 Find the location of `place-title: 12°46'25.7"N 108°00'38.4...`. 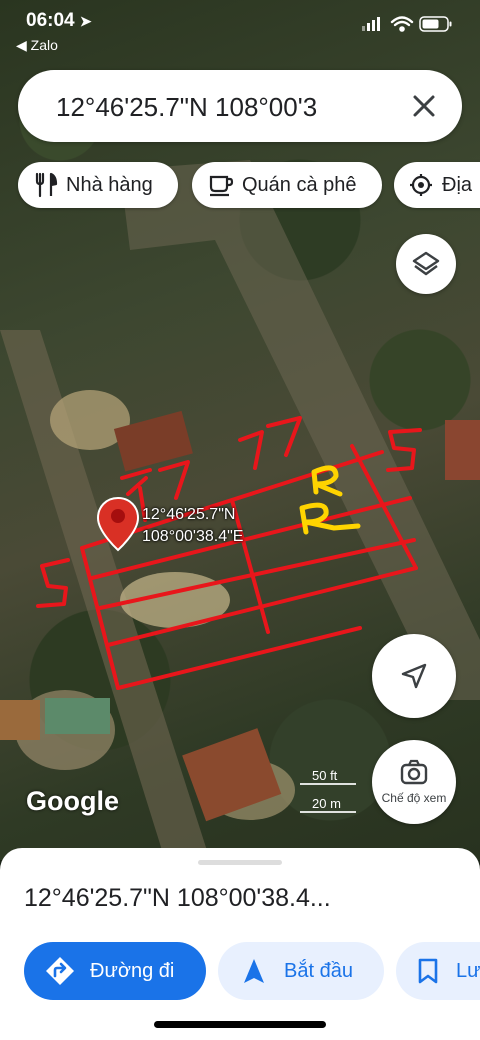

place-title: 12°46'25.7"N 108°00'38.4... is located at coordinates (177, 898).